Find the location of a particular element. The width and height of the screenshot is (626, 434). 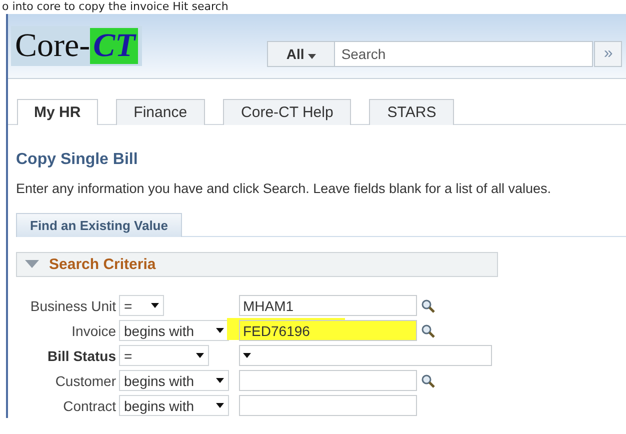

page-title: Copy Single Bill is located at coordinates (77, 160).